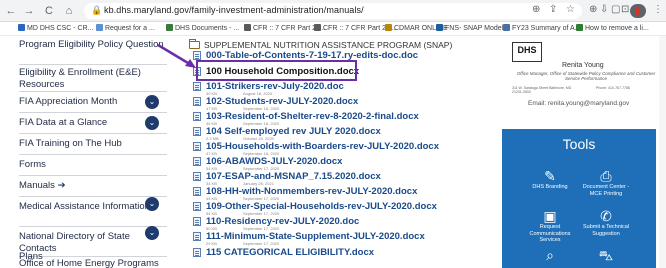 Image resolution: width=666 pixels, height=268 pixels. I want to click on tool-search: ⌕, so click(550, 255).